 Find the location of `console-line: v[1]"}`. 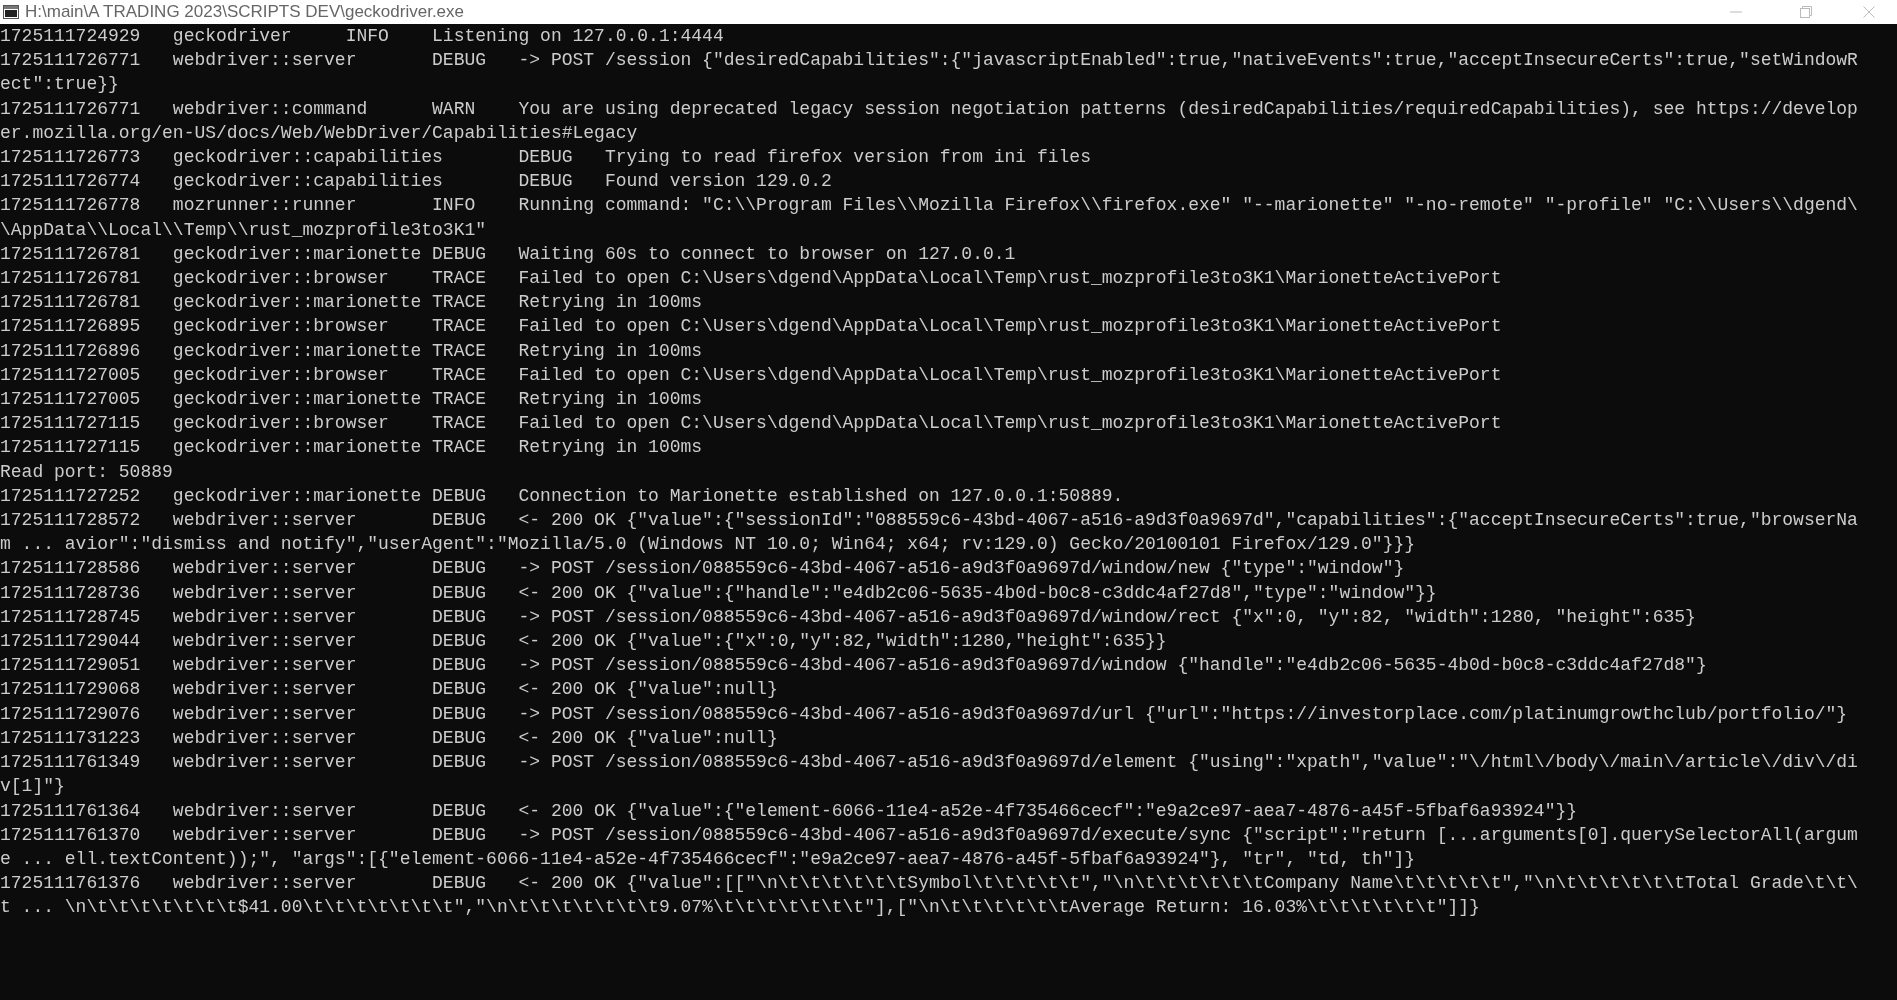

console-line: v[1]"} is located at coordinates (32, 787).